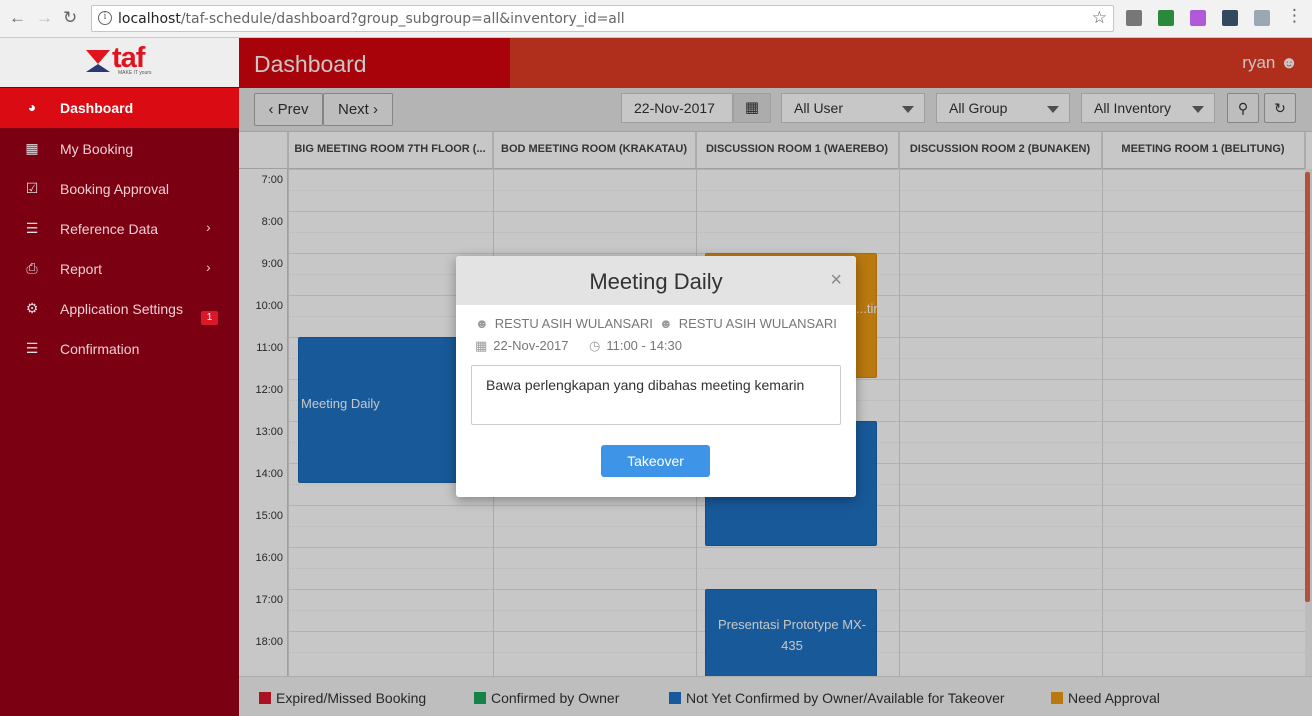 This screenshot has height=716, width=1312. Describe the element at coordinates (149, 19) in the screenshot. I see `url-host: localhost` at that location.